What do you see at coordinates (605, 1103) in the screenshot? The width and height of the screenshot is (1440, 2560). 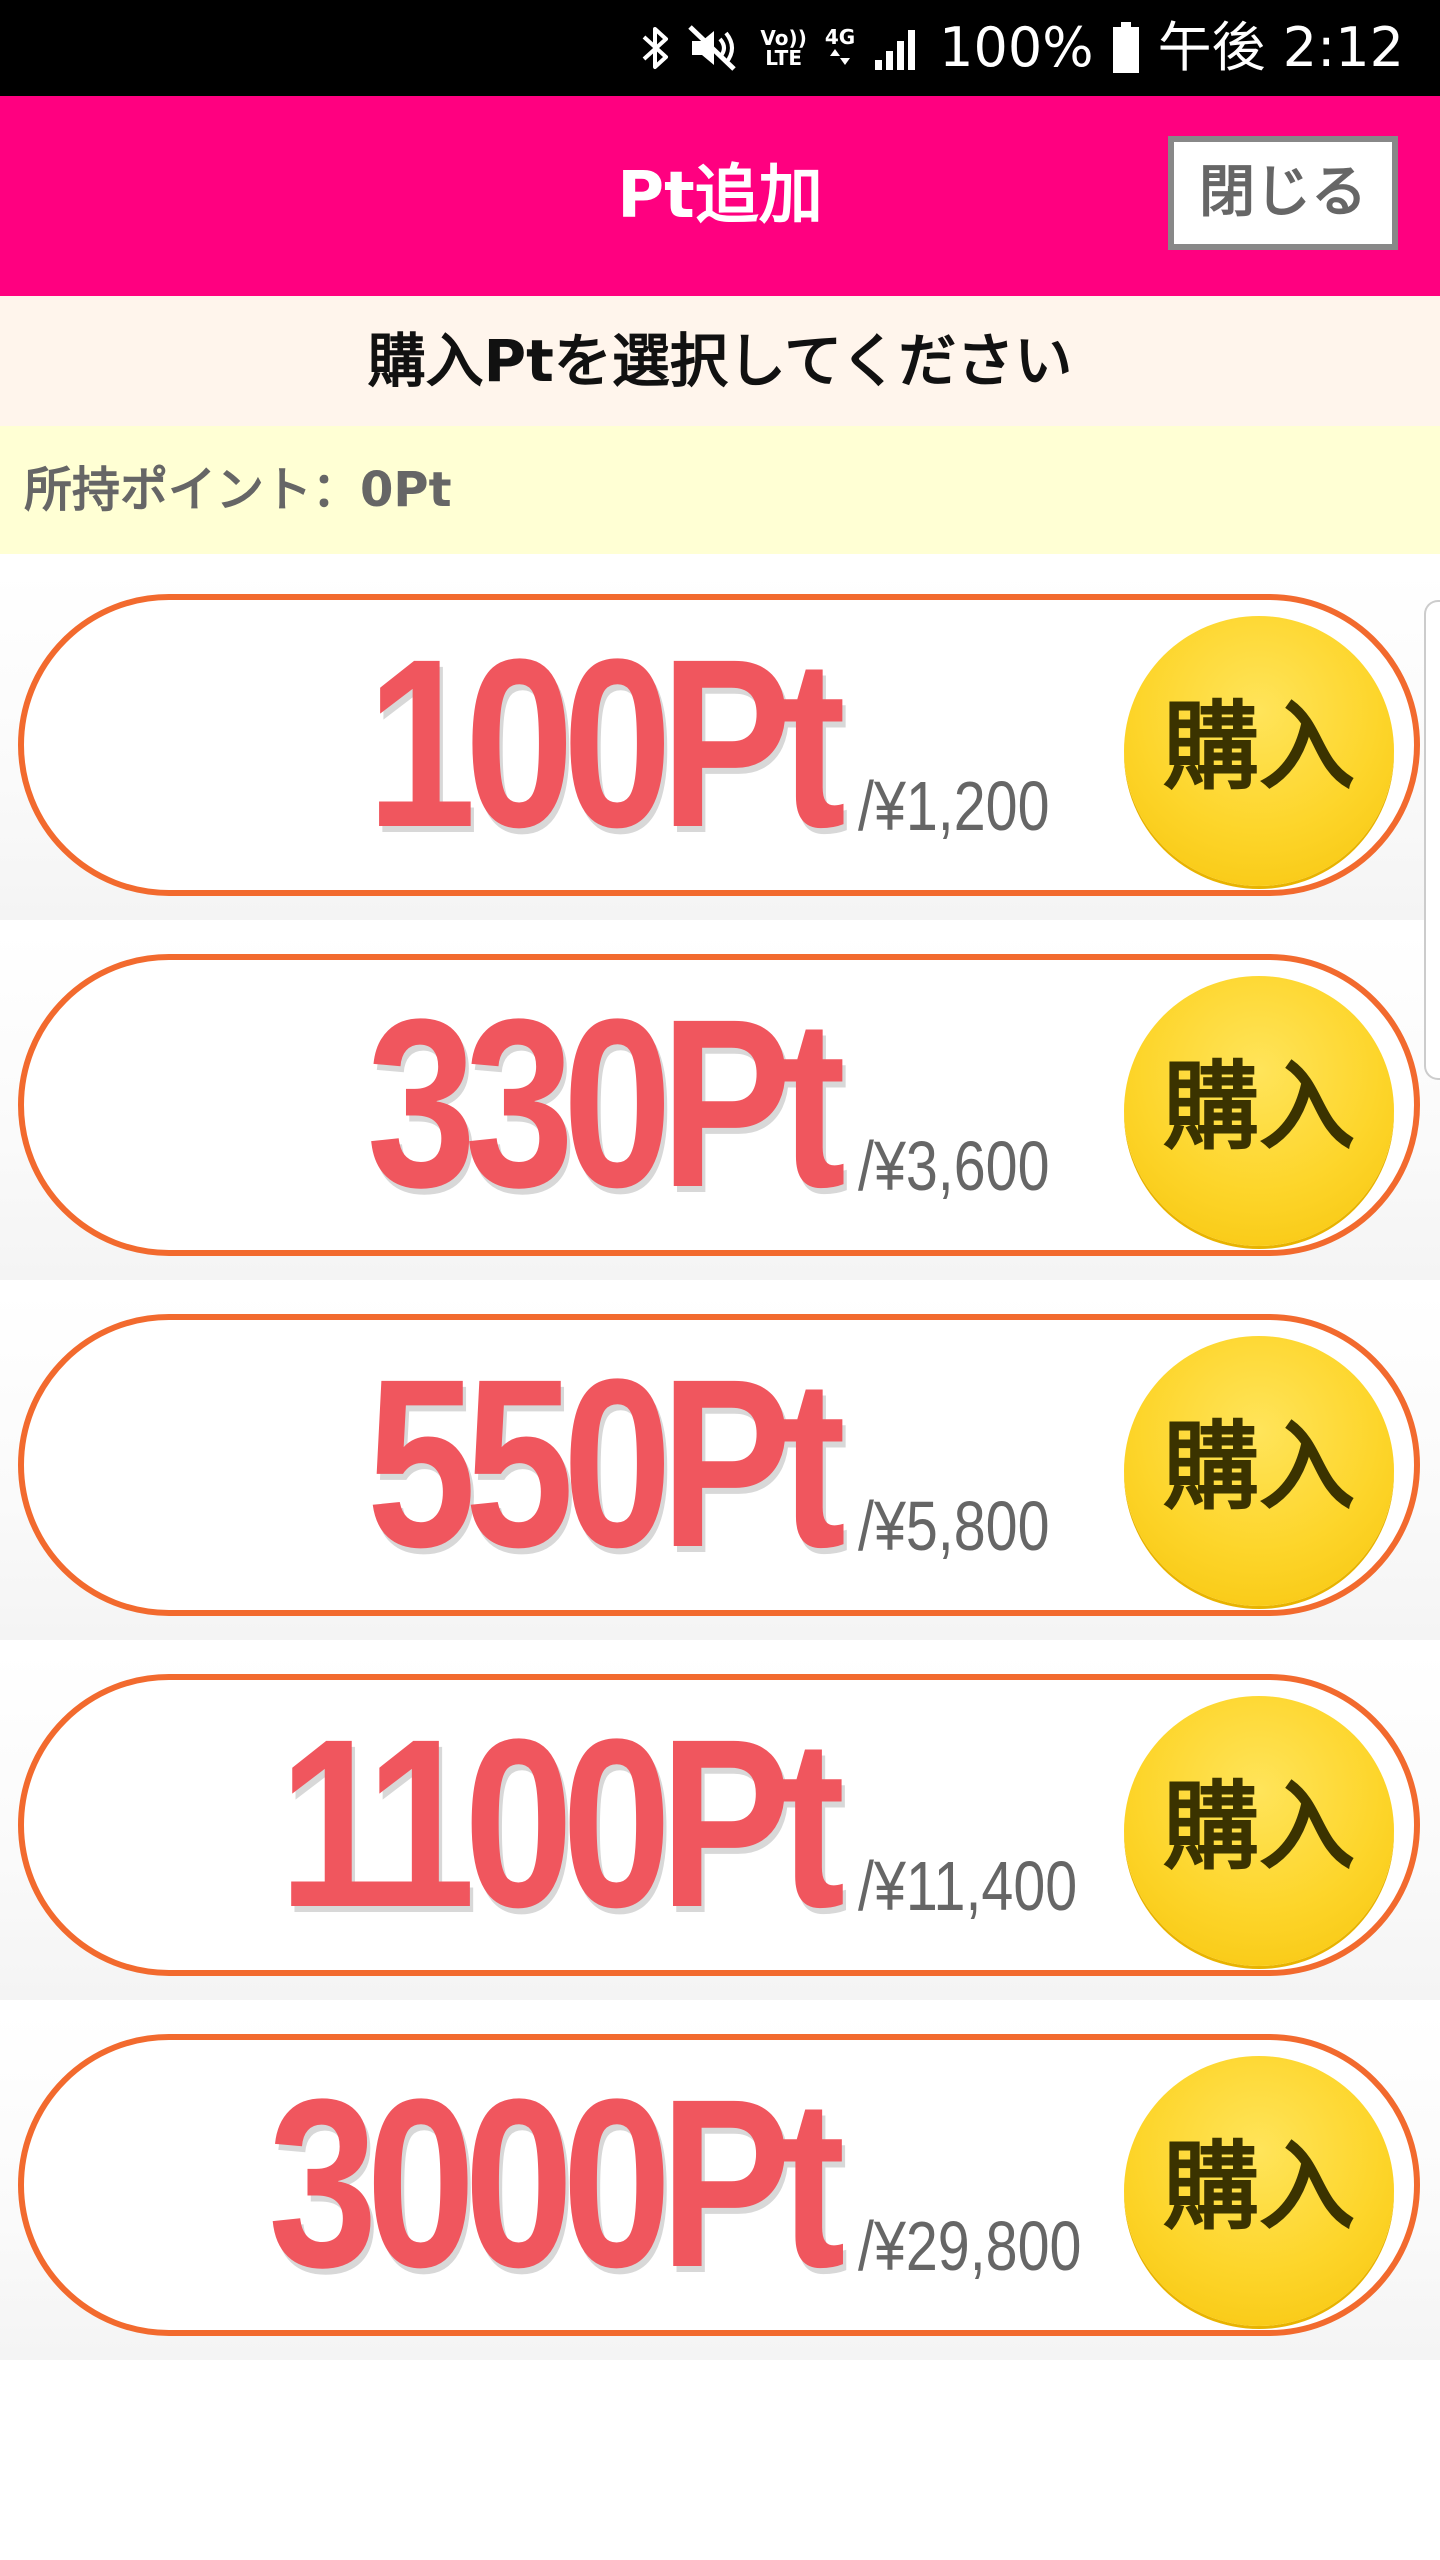 I see `points-amount: 330Pt` at bounding box center [605, 1103].